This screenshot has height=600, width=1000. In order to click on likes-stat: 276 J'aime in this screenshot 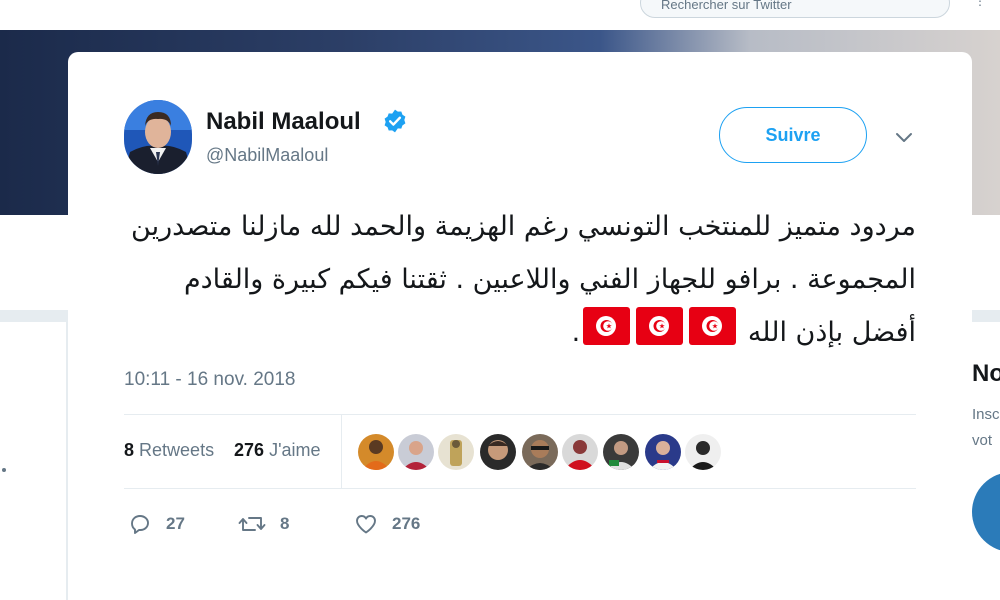, I will do `click(277, 450)`.